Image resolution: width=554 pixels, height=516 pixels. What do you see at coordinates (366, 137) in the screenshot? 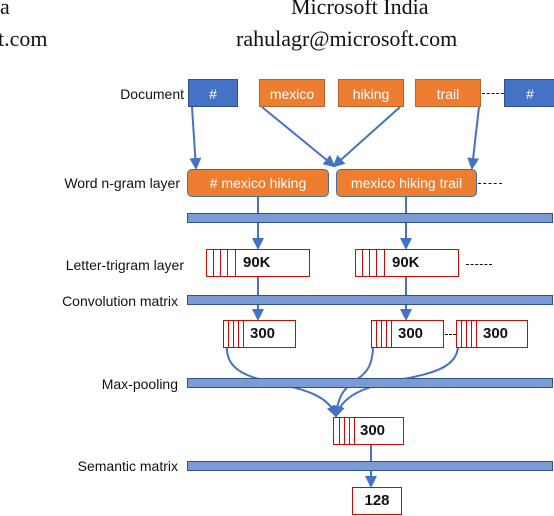
I see `arrow-hiking-to-ngram` at bounding box center [366, 137].